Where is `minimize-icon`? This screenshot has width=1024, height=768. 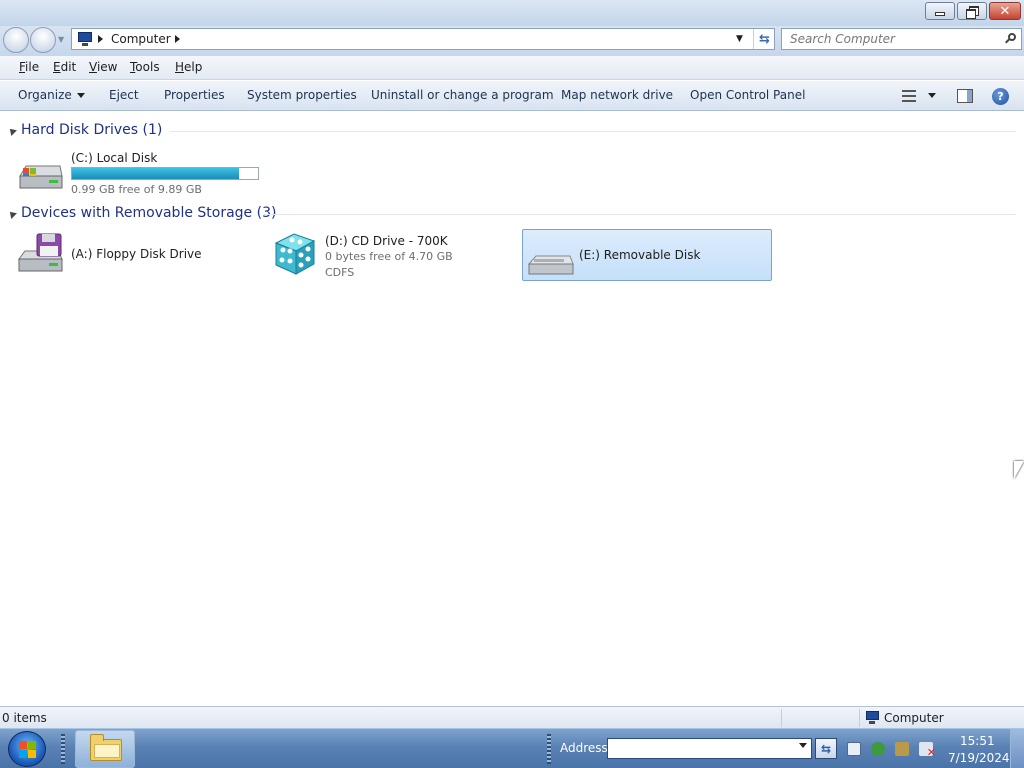 minimize-icon is located at coordinates (940, 14).